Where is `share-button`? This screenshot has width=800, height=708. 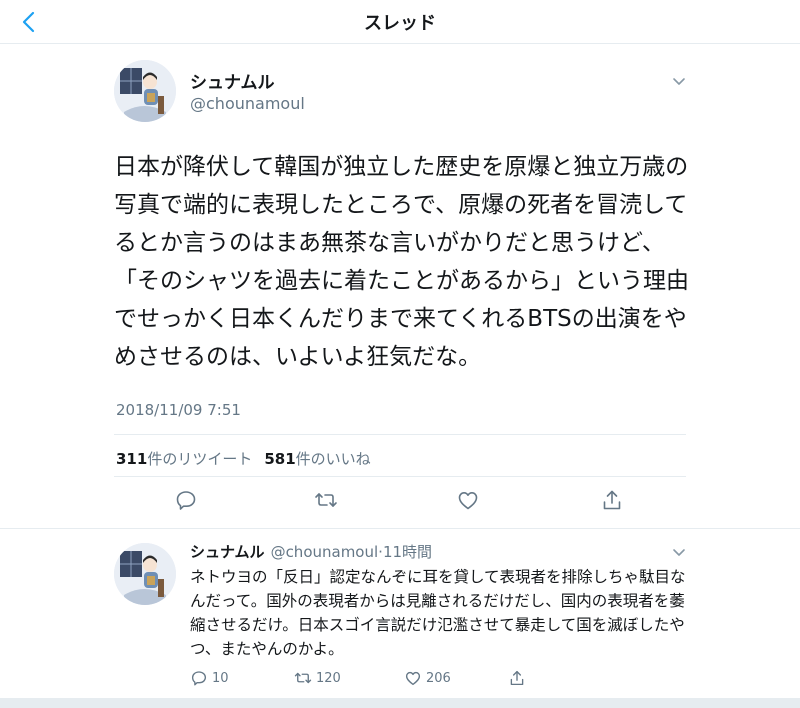
share-button is located at coordinates (612, 500).